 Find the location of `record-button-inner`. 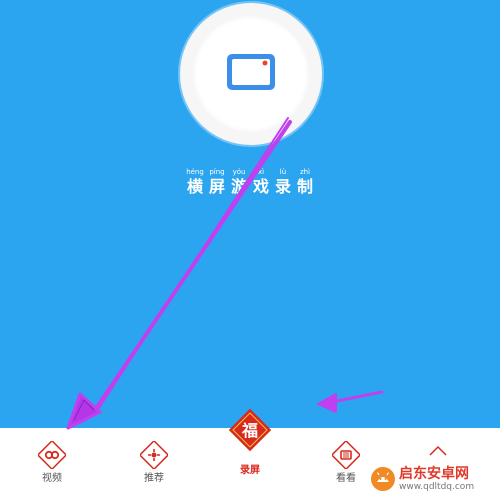

record-button-inner is located at coordinates (251, 74).